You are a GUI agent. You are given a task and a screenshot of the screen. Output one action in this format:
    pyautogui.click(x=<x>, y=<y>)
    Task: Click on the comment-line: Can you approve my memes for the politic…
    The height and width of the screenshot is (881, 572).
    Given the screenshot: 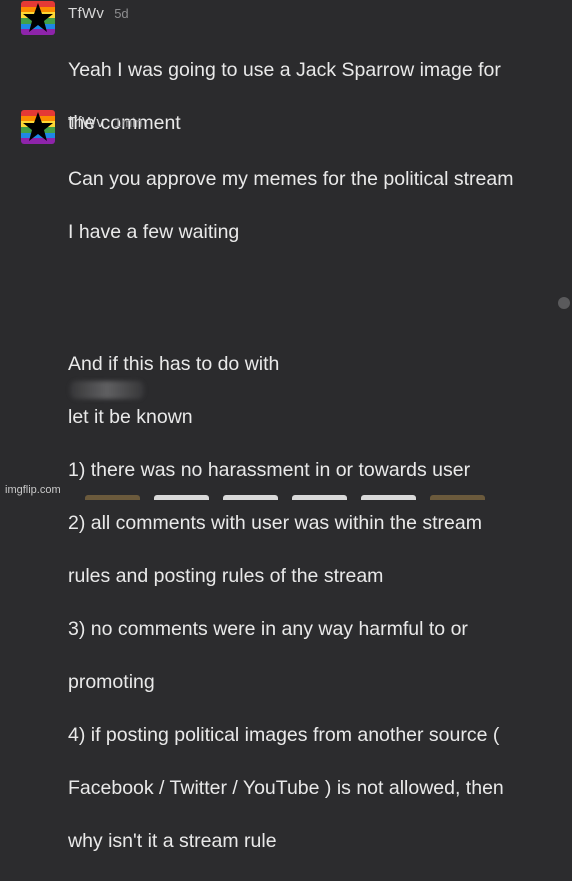 What is the action you would take?
    pyautogui.click(x=291, y=178)
    